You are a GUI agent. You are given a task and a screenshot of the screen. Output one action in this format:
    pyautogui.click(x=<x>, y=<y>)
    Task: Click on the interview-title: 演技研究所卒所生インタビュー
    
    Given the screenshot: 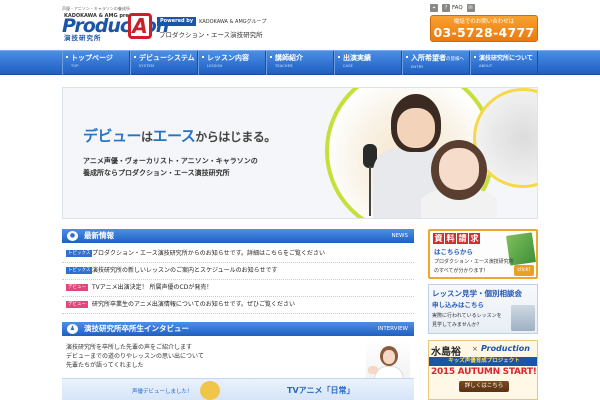 What is the action you would take?
    pyautogui.click(x=136, y=328)
    